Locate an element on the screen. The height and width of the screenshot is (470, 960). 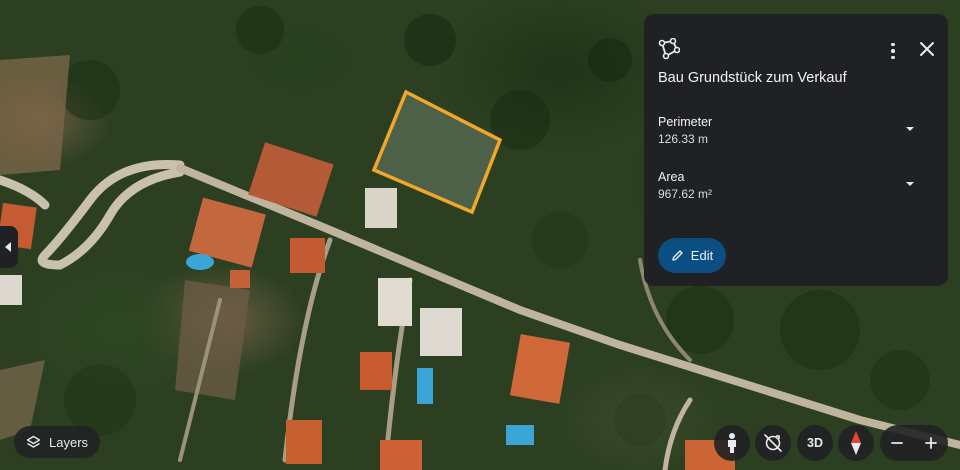
panel-title: Bau Grundstück zum Verkauf is located at coordinates (752, 78).